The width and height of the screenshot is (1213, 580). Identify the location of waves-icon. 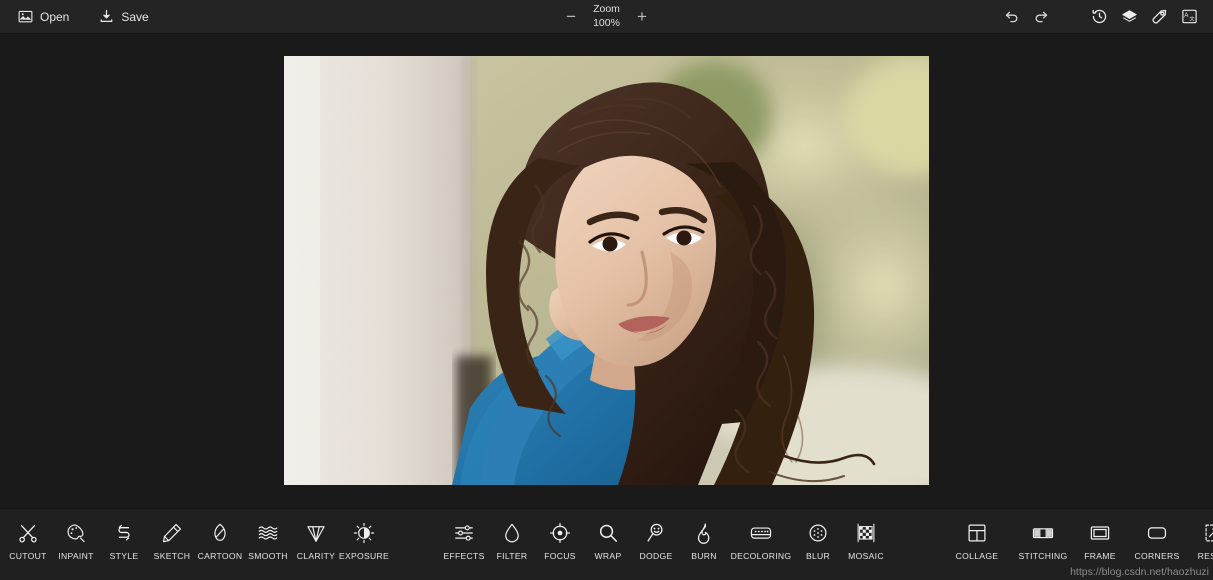
(268, 533).